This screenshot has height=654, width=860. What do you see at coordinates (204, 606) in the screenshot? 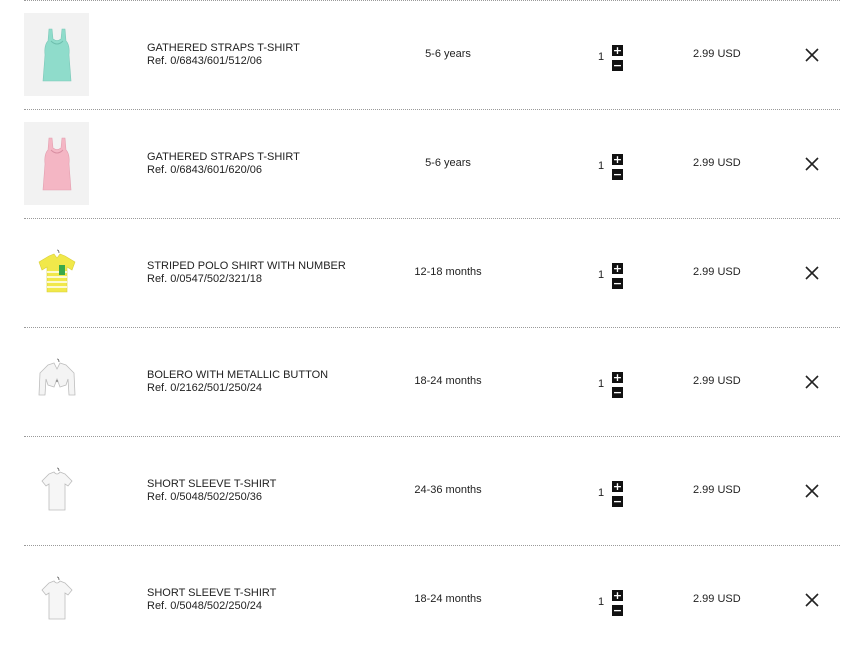
I see `product-ref: Ref. 0/5048/502/250/24` at bounding box center [204, 606].